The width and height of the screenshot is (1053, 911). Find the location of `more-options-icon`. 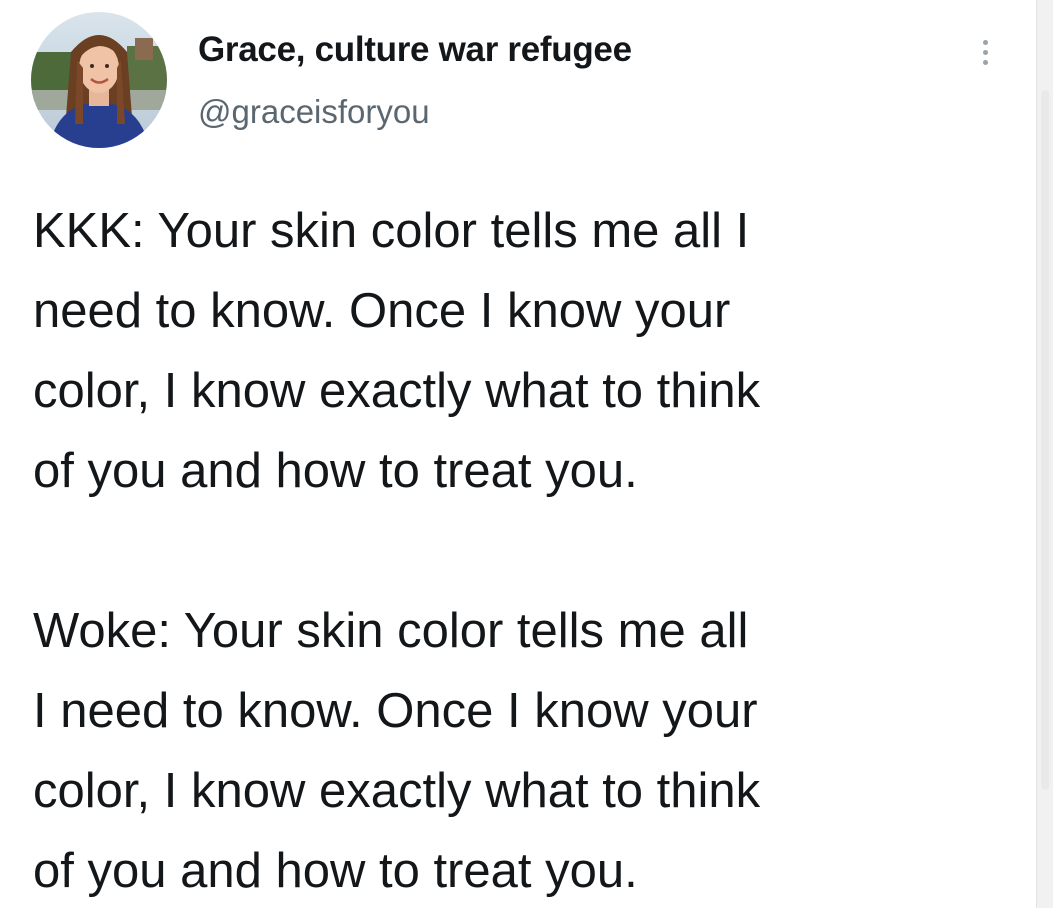

more-options-icon is located at coordinates (985, 53).